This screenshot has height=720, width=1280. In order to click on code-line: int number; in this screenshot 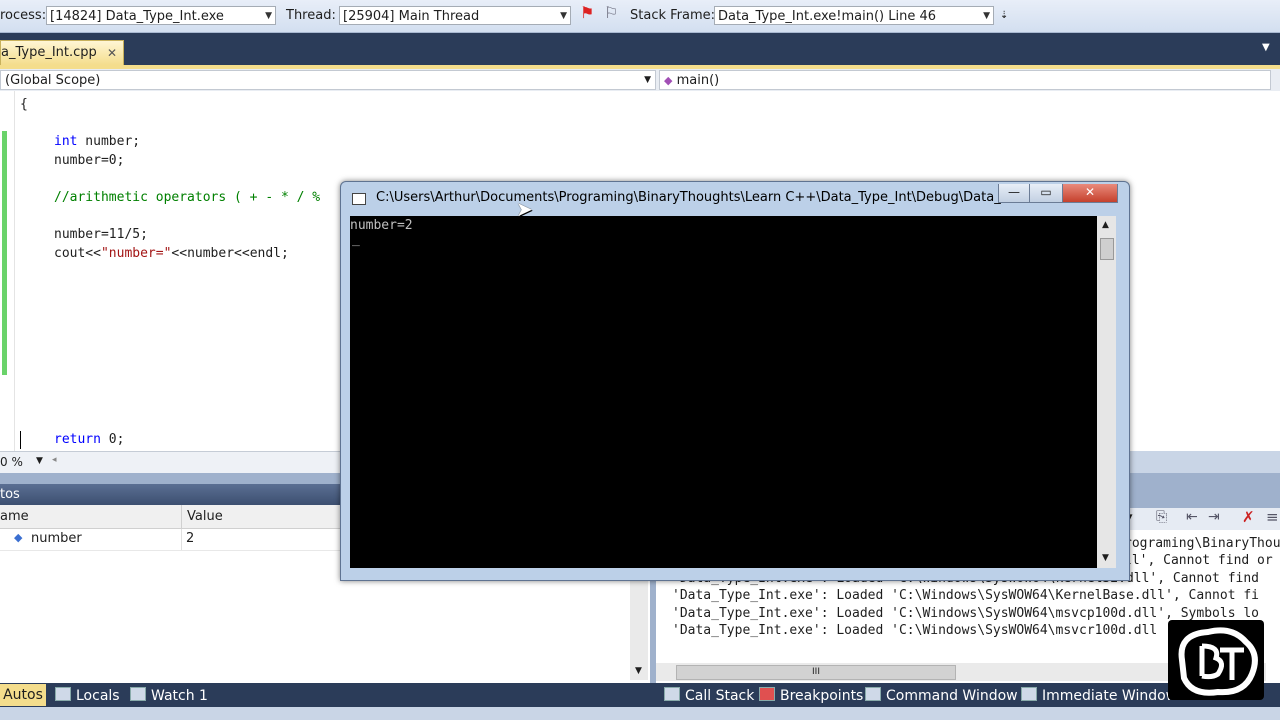, I will do `click(97, 141)`.